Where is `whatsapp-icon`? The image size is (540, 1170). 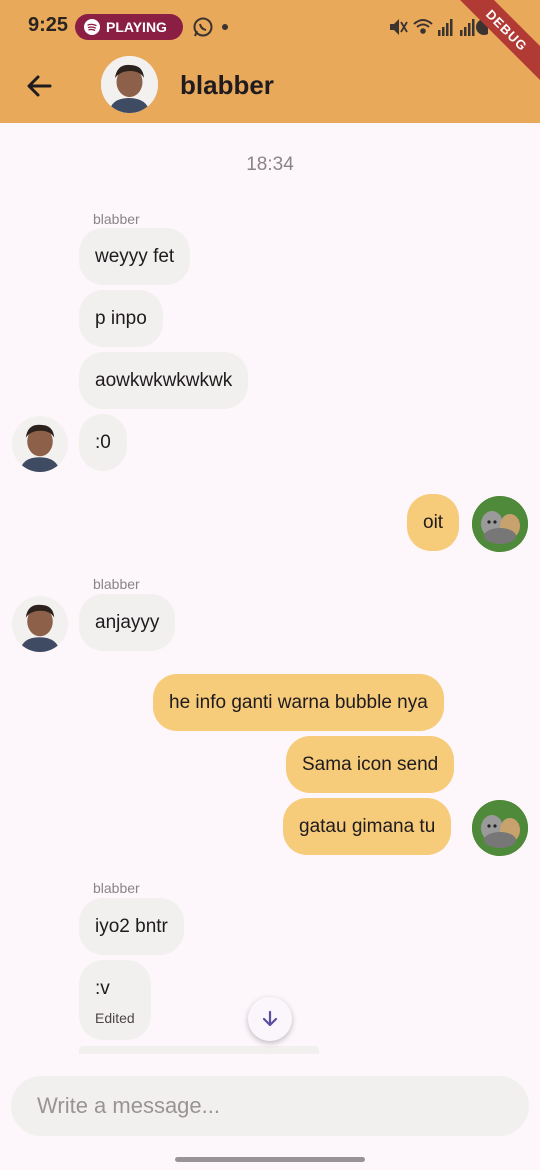 whatsapp-icon is located at coordinates (203, 27).